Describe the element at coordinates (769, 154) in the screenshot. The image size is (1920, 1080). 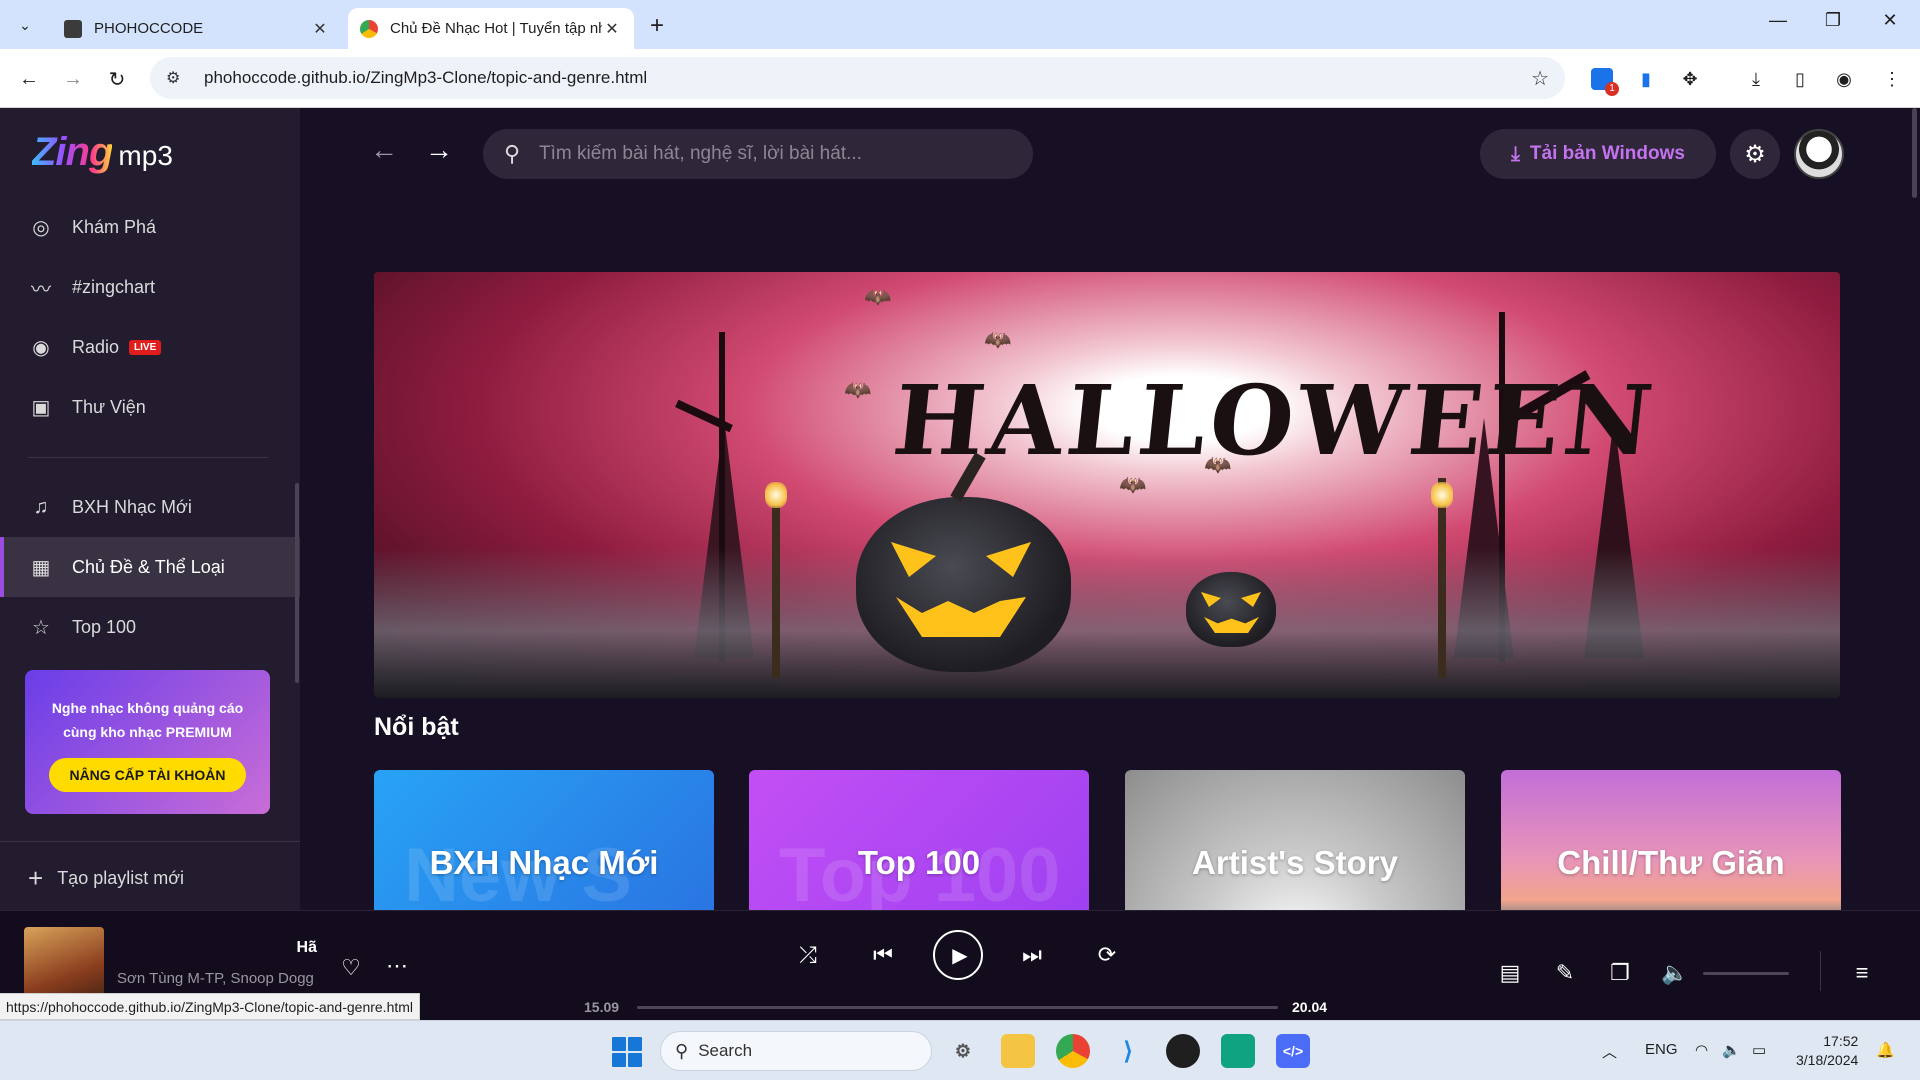
I see `search-input` at that location.